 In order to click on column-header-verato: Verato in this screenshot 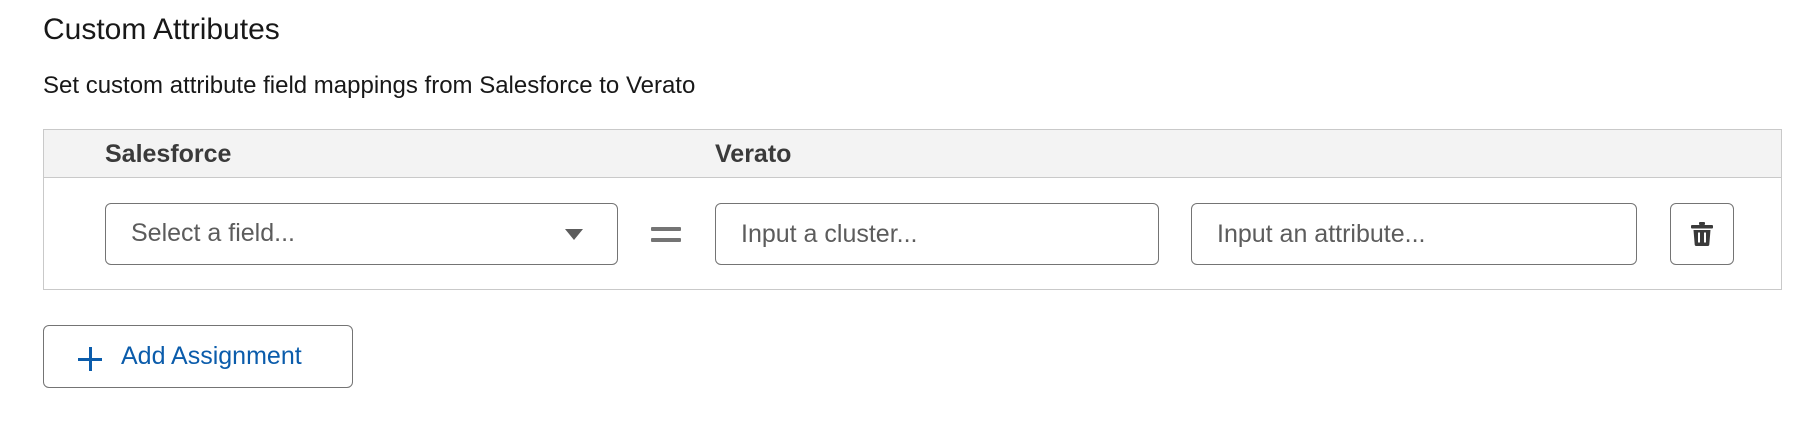, I will do `click(753, 154)`.